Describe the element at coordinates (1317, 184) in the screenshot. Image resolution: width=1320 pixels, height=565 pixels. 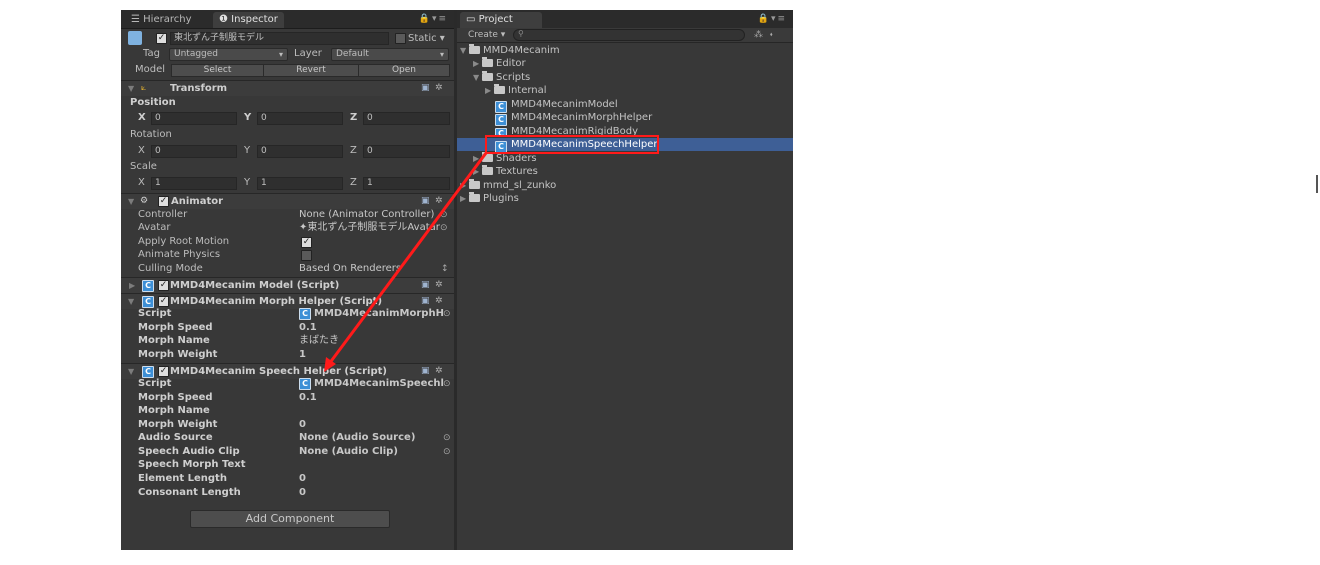
I see `text-cursor-mark` at that location.